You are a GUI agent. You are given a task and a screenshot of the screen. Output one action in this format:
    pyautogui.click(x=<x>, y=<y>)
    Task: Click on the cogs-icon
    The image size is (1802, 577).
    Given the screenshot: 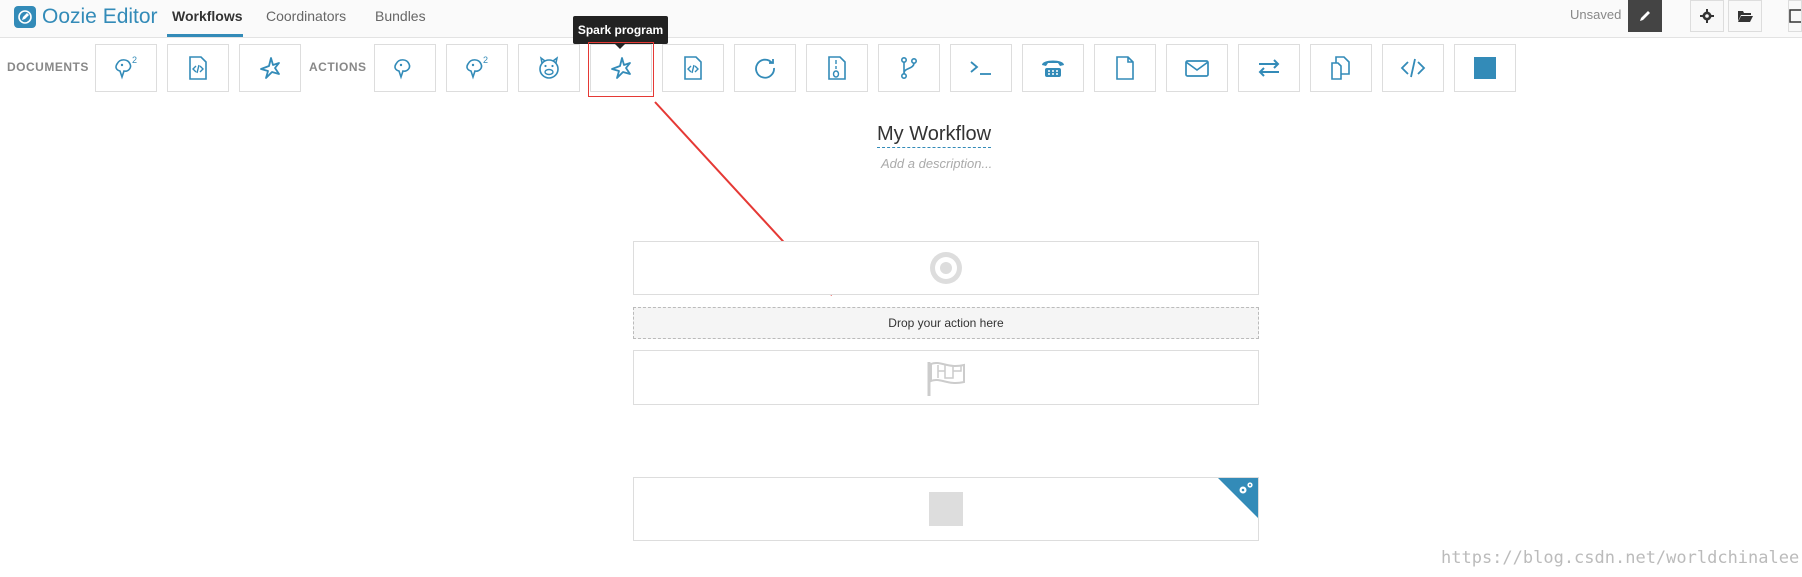 What is the action you would take?
    pyautogui.click(x=1246, y=488)
    